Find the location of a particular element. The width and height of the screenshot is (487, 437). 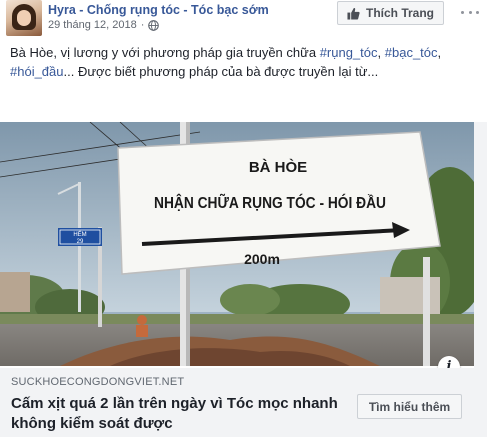

page-name-link: Hyra - Chống rụng tóc - Tóc bạc sớm is located at coordinates (158, 10).